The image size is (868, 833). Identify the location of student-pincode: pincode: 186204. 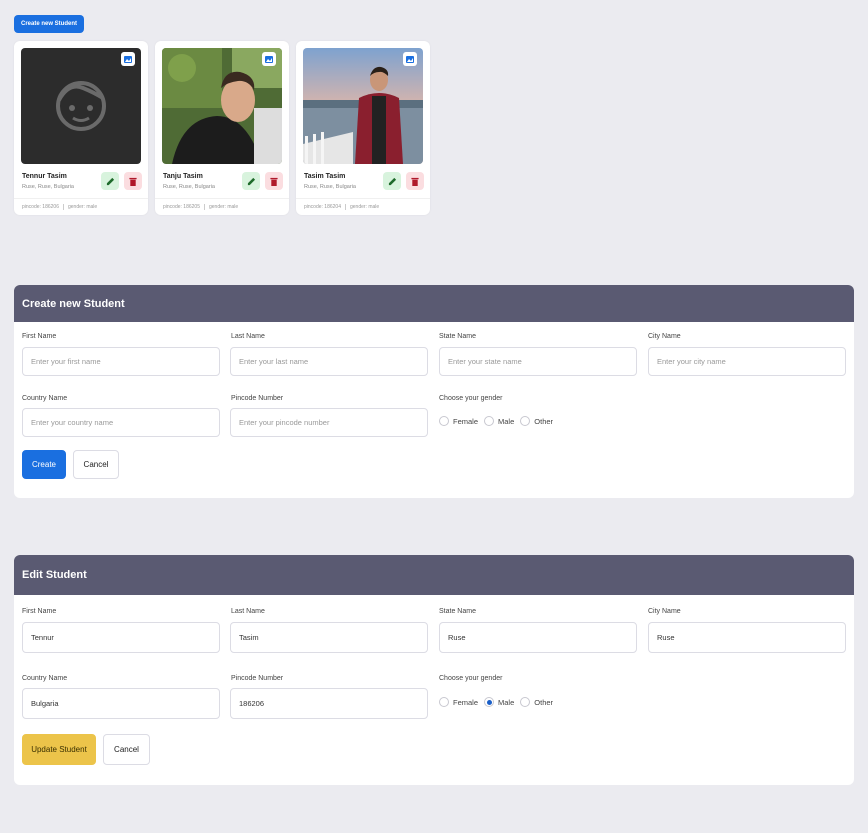
(322, 207).